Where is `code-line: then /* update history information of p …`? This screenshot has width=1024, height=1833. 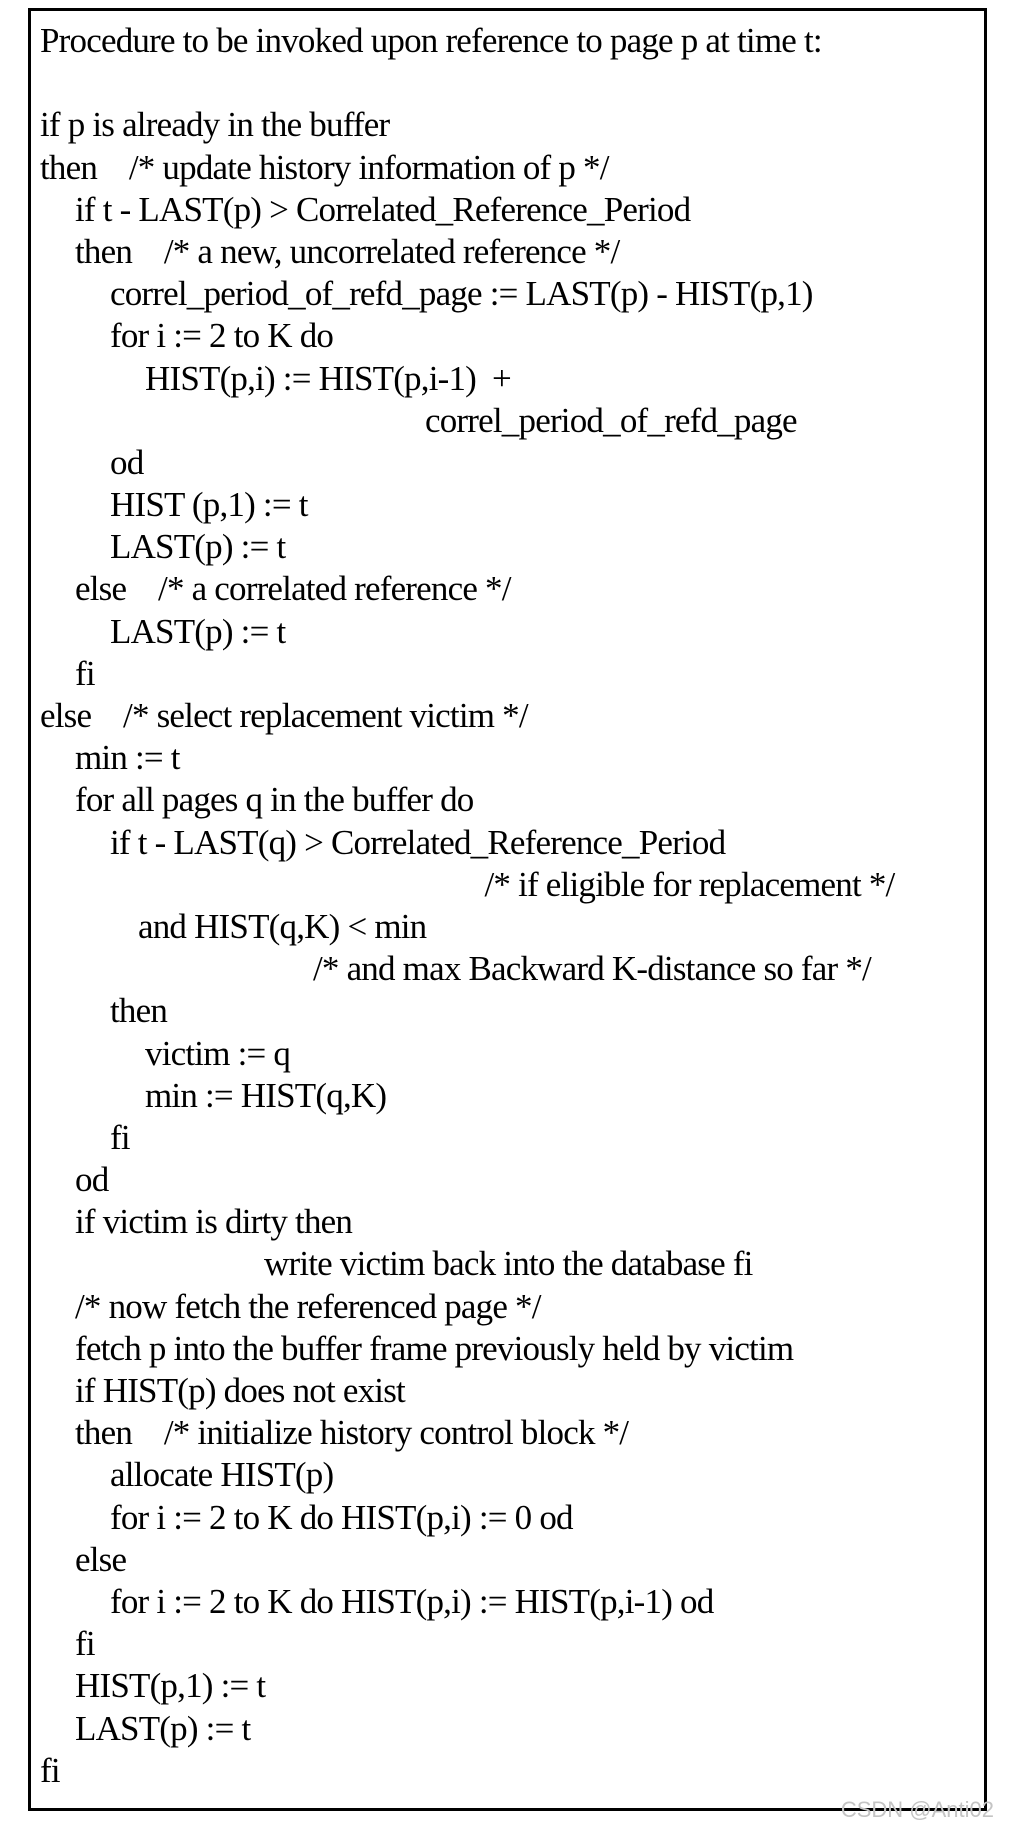 code-line: then /* update history information of p … is located at coordinates (324, 167).